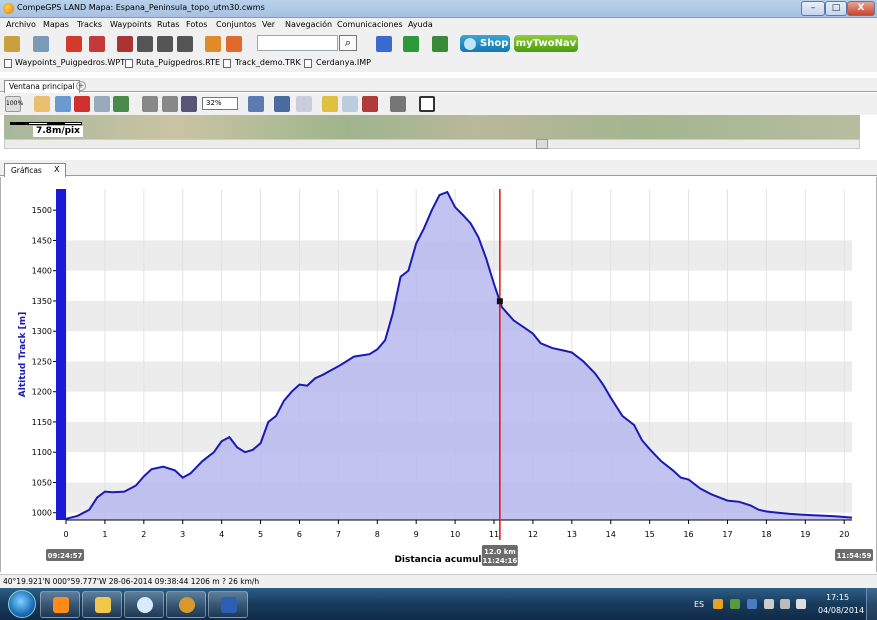 The width and height of the screenshot is (877, 620). What do you see at coordinates (268, 62) in the screenshot?
I see `file-track: Track_demo.TRK` at bounding box center [268, 62].